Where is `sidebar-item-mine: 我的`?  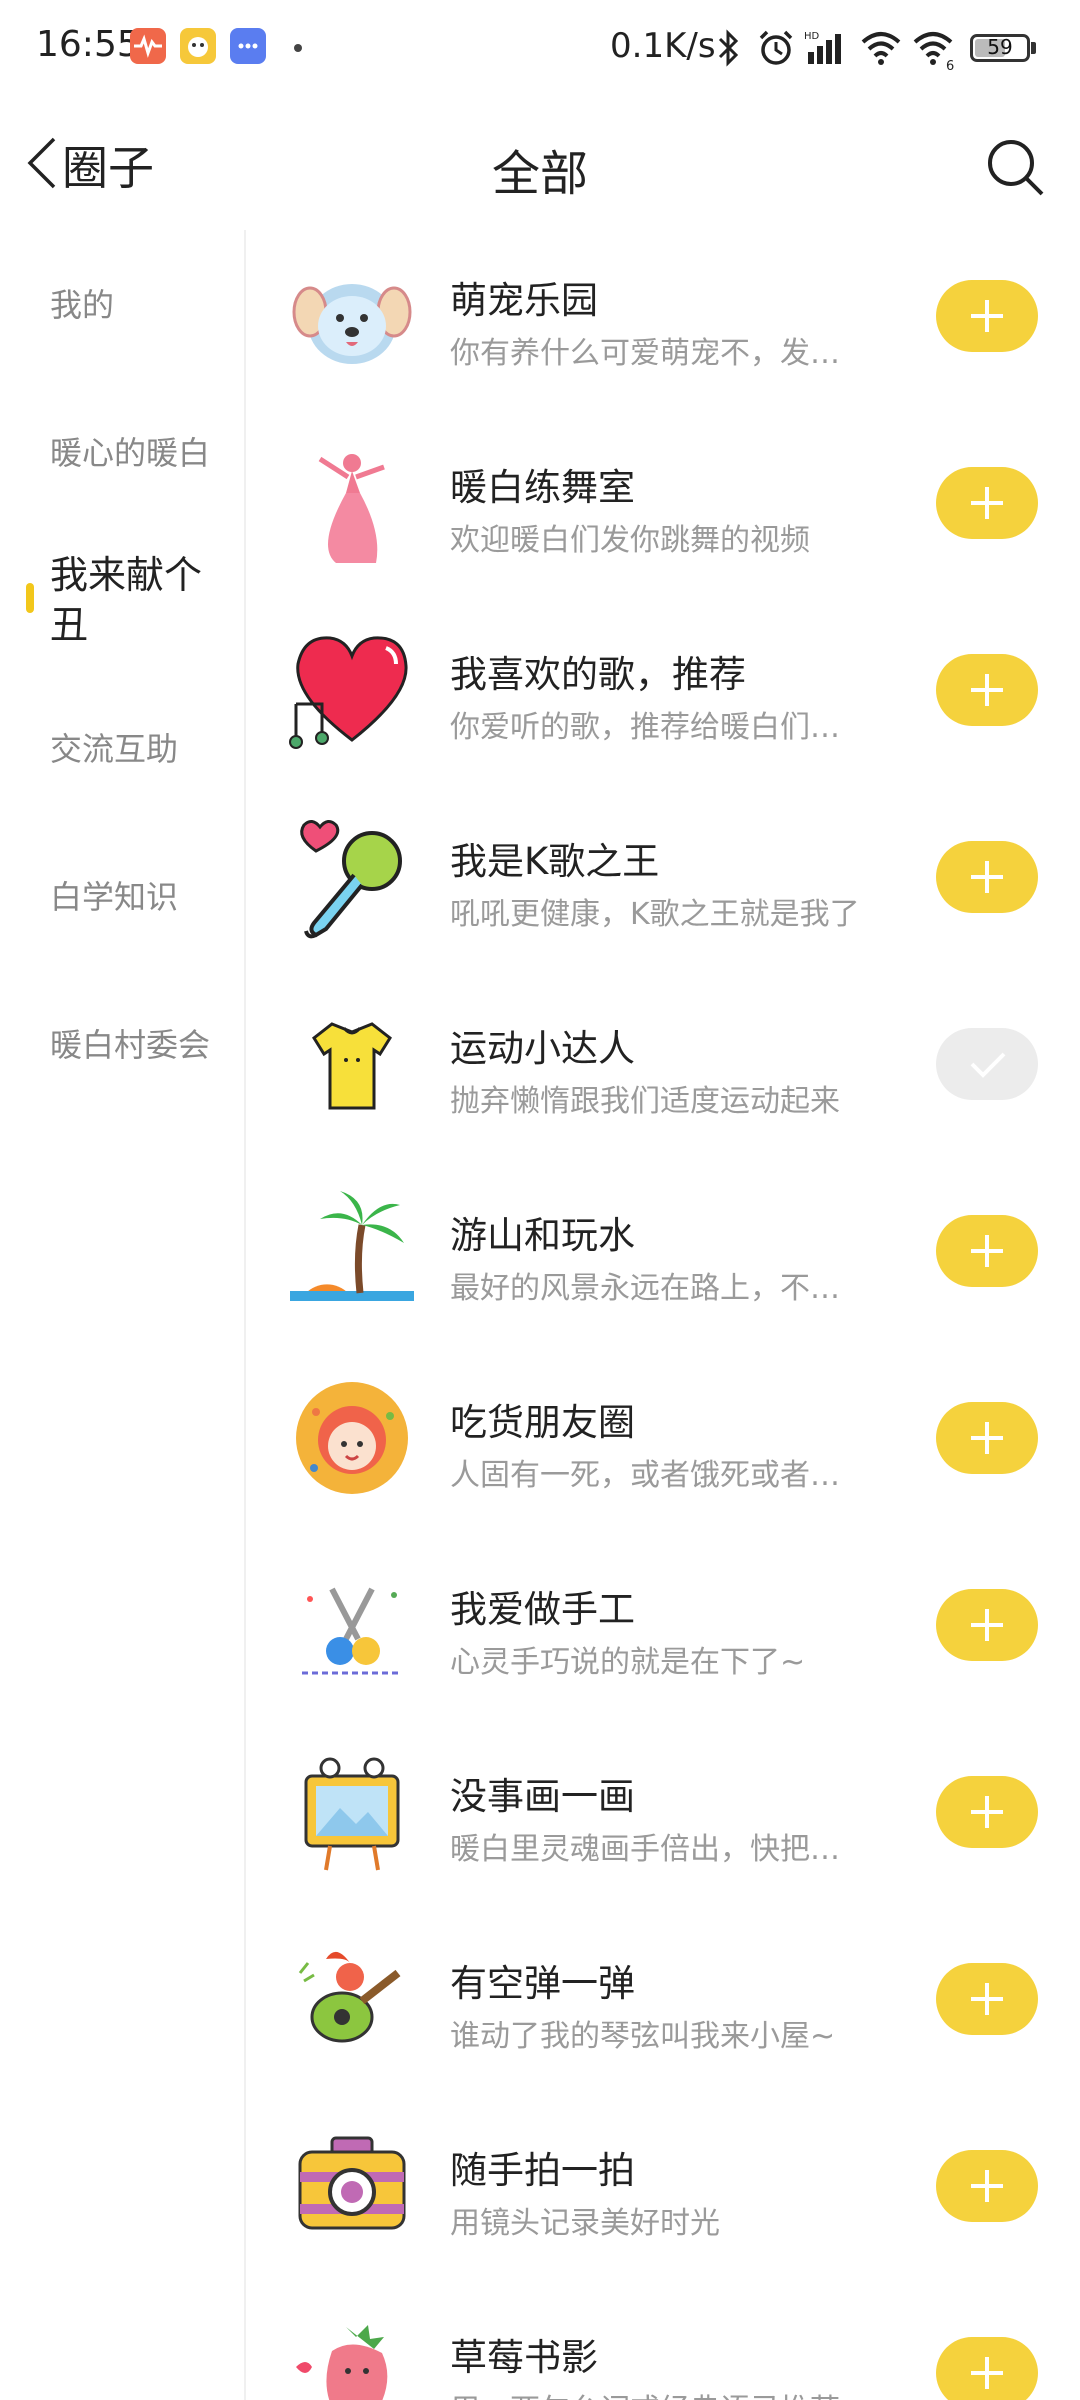
sidebar-item-mine: 我的 is located at coordinates (140, 305).